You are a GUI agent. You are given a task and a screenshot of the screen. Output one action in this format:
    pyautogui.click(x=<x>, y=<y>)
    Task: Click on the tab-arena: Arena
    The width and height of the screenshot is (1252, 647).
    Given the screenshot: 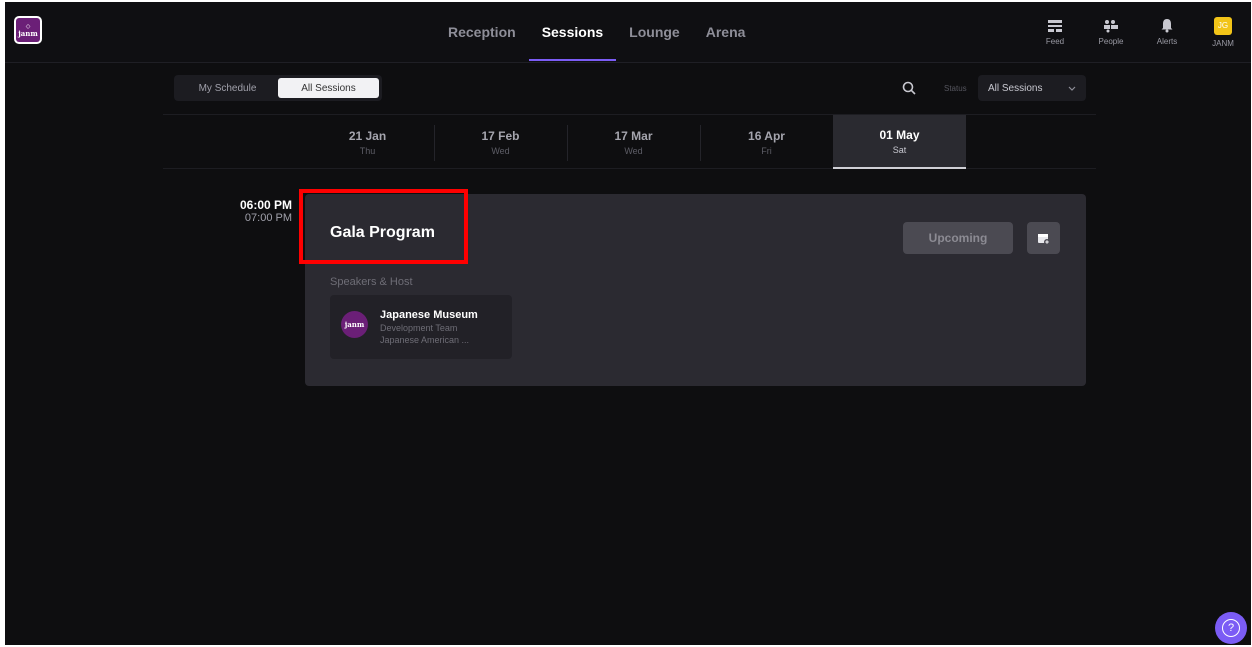 What is the action you would take?
    pyautogui.click(x=726, y=32)
    